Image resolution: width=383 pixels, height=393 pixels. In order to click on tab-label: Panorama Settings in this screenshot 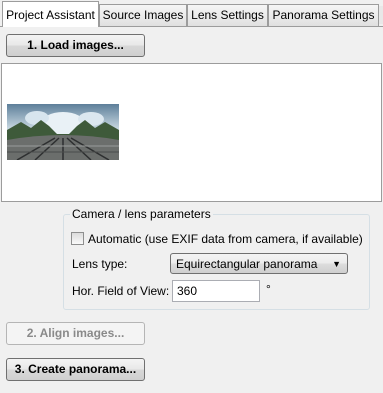, I will do `click(323, 15)`.